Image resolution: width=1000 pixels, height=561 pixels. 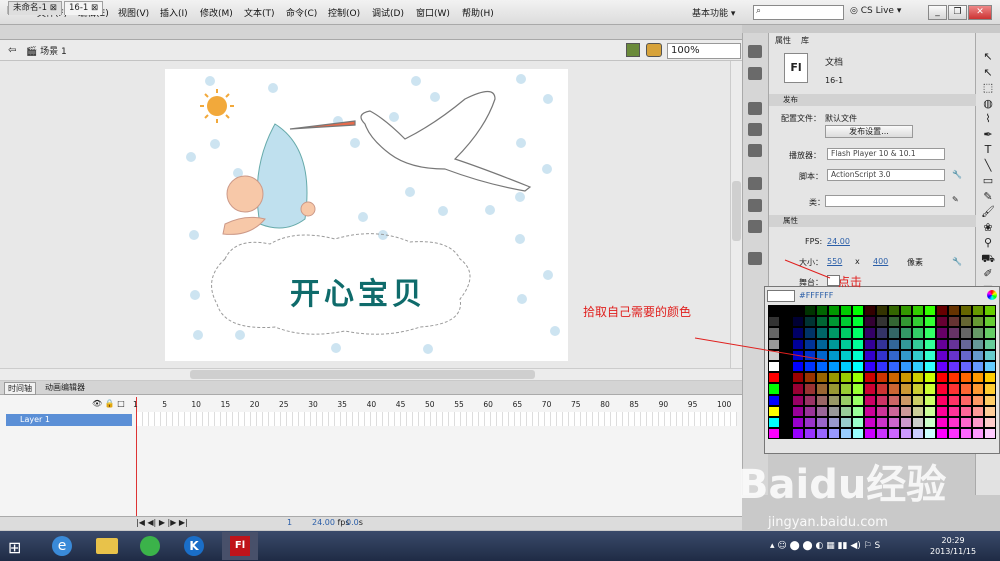 What do you see at coordinates (140, 522) in the screenshot?
I see `first-frame-icon: |◀` at bounding box center [140, 522].